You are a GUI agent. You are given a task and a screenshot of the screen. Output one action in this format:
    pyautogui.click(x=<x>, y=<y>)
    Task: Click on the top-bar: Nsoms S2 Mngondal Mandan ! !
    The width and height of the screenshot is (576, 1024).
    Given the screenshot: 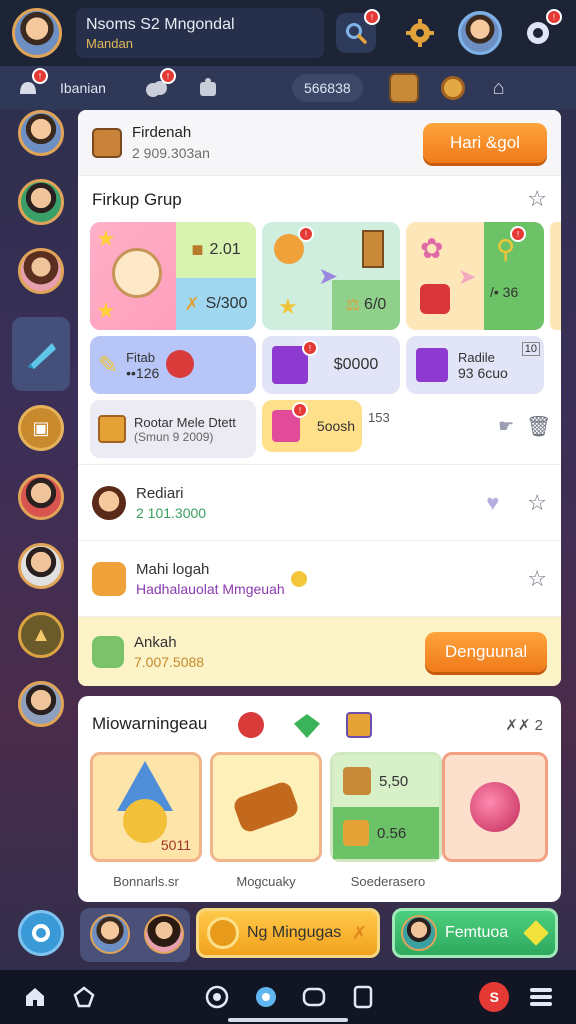 What is the action you would take?
    pyautogui.click(x=288, y=33)
    